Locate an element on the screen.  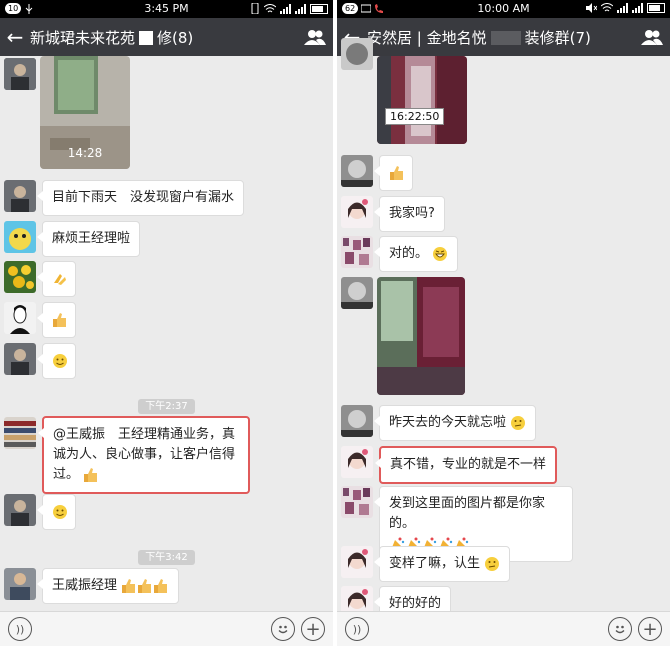
time-divider: 下午3:42 is located at coordinates (166, 555).